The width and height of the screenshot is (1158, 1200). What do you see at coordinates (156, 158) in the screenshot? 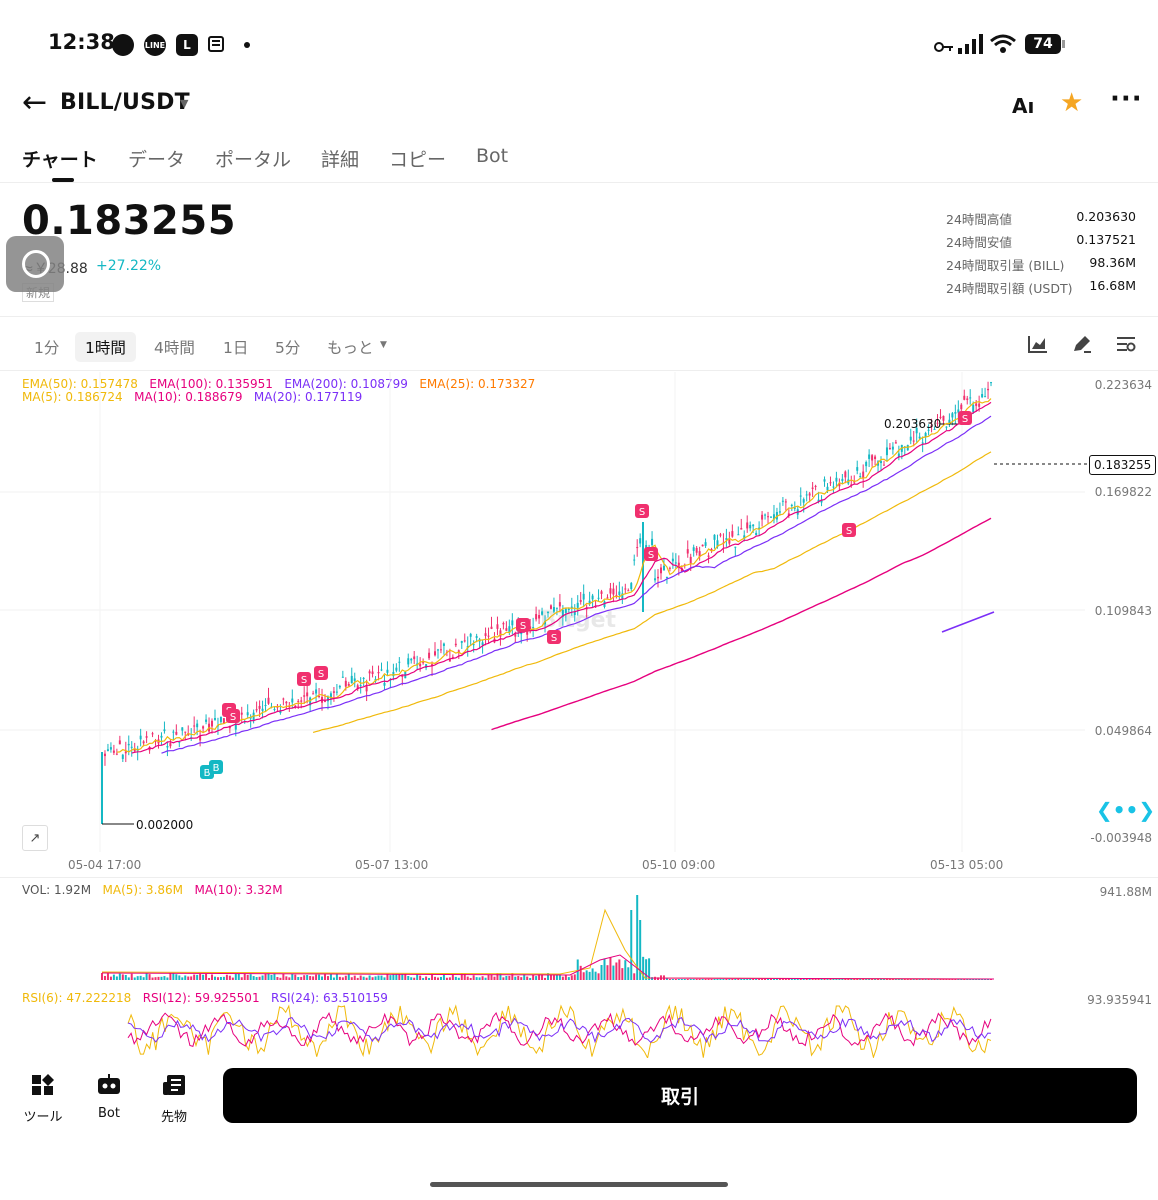
I see `tab-data: データ` at bounding box center [156, 158].